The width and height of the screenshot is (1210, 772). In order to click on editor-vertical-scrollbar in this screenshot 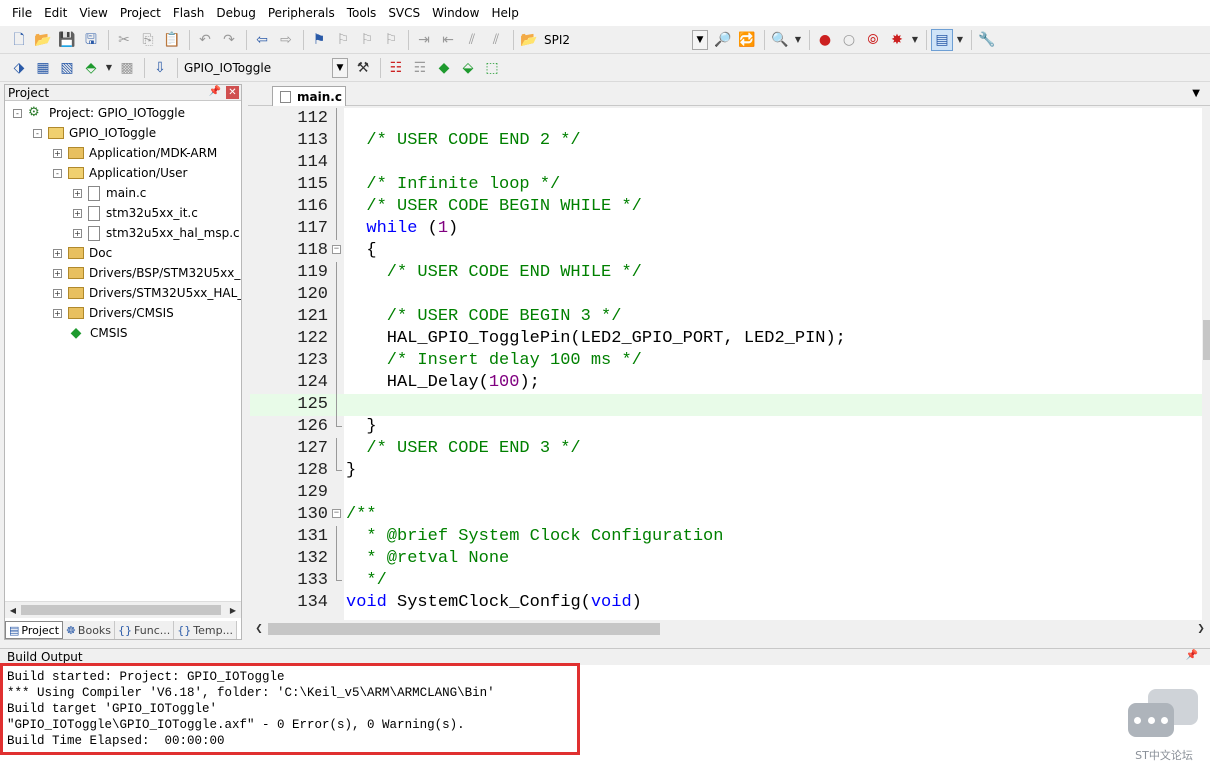, I will do `click(1206, 364)`.